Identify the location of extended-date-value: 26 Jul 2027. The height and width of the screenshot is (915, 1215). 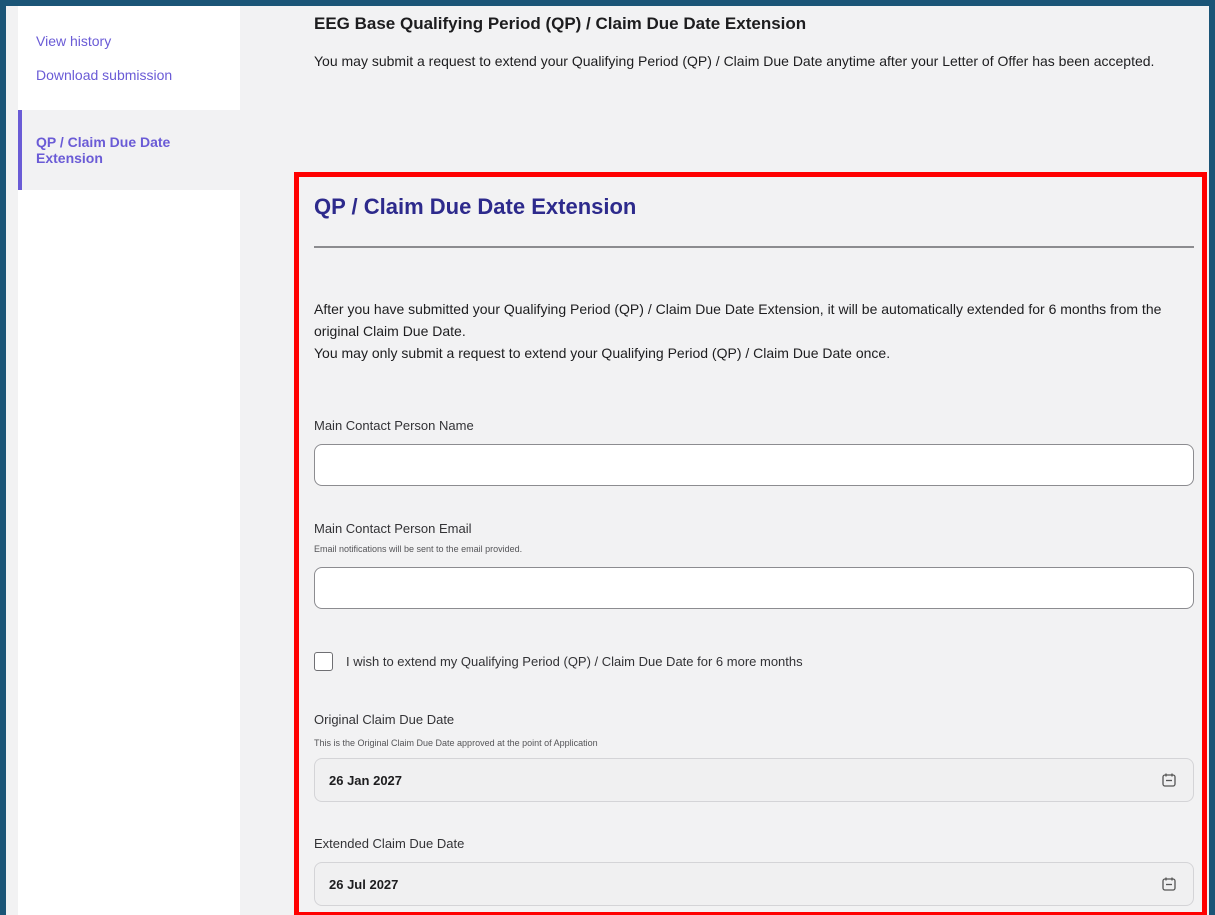
(364, 884).